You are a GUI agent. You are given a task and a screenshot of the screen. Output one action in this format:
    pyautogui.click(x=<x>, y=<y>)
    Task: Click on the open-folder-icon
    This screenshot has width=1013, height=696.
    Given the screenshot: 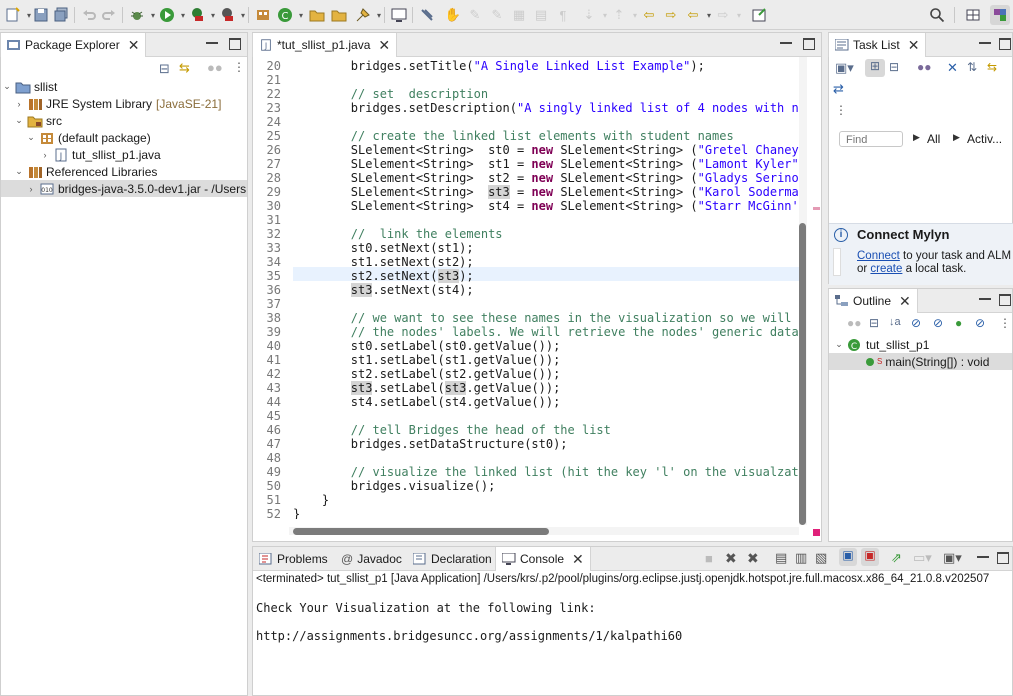 What is the action you would take?
    pyautogui.click(x=317, y=15)
    